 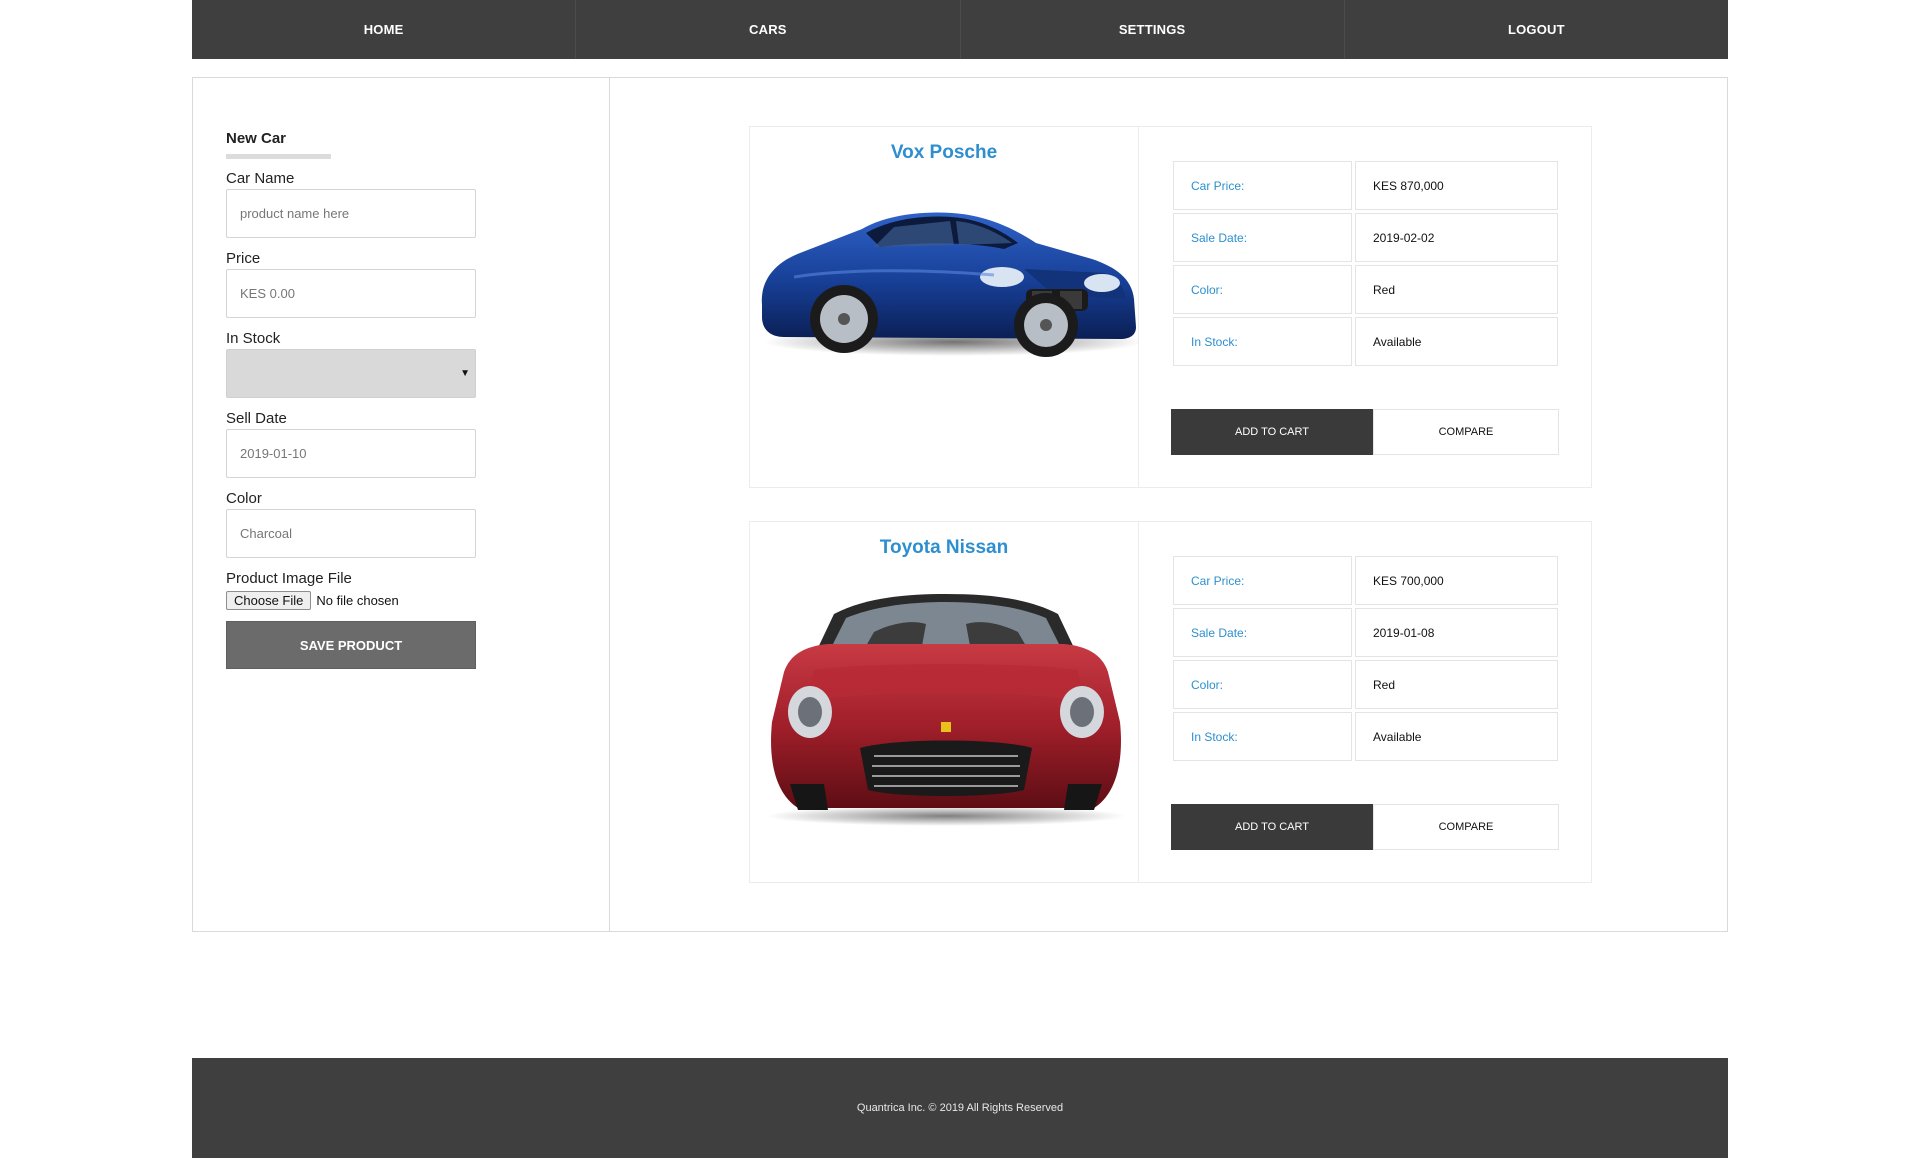 What do you see at coordinates (243, 258) in the screenshot?
I see `price-label: Price` at bounding box center [243, 258].